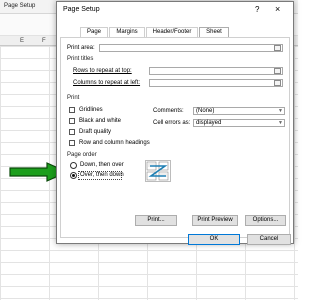 This screenshot has height=300, width=320. Describe the element at coordinates (102, 175) in the screenshot. I see `over-then-down-label: Over, then down` at that location.